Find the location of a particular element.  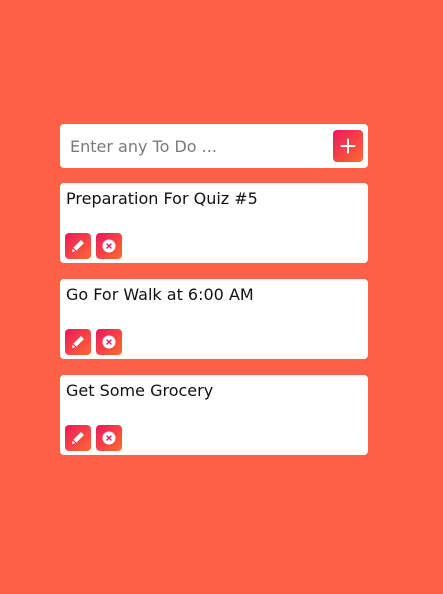

todo-item: Go For Walk at 6:00 AM is located at coordinates (214, 319).